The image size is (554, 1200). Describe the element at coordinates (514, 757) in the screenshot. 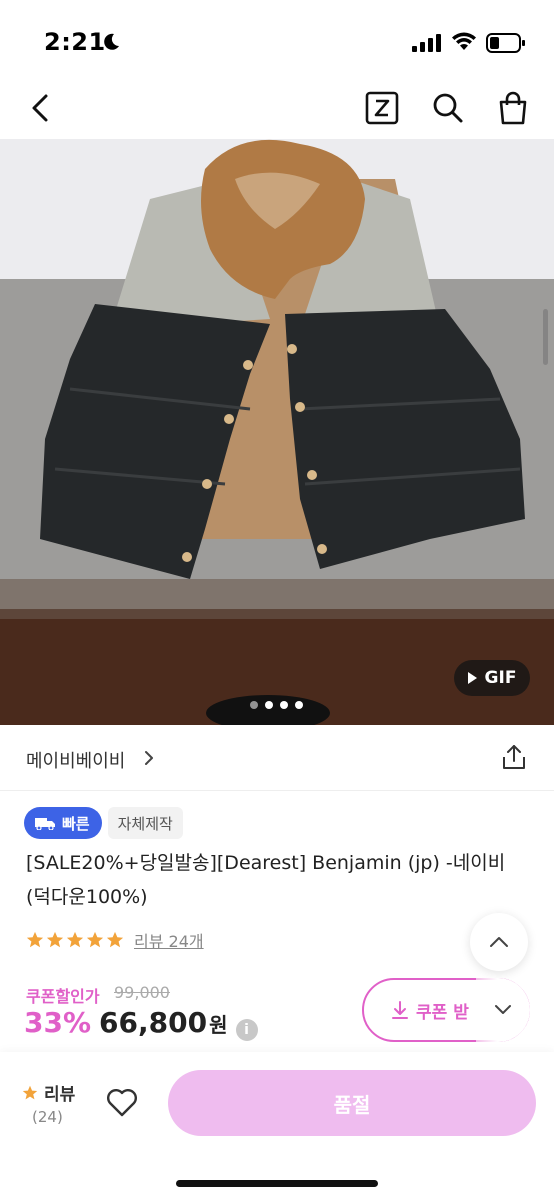

I see `share-icon` at that location.